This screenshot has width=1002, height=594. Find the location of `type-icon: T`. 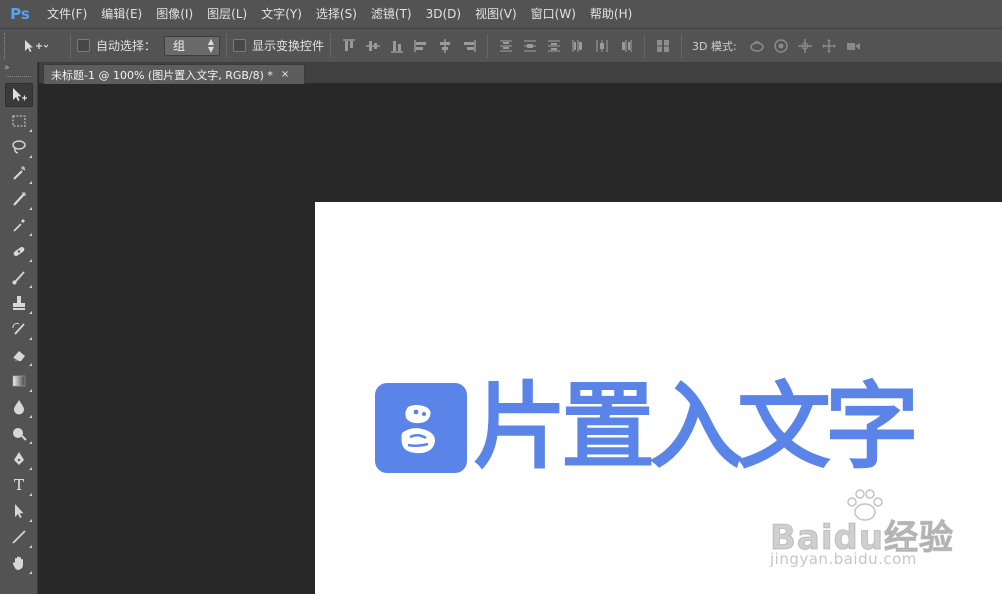

type-icon: T is located at coordinates (18, 485).